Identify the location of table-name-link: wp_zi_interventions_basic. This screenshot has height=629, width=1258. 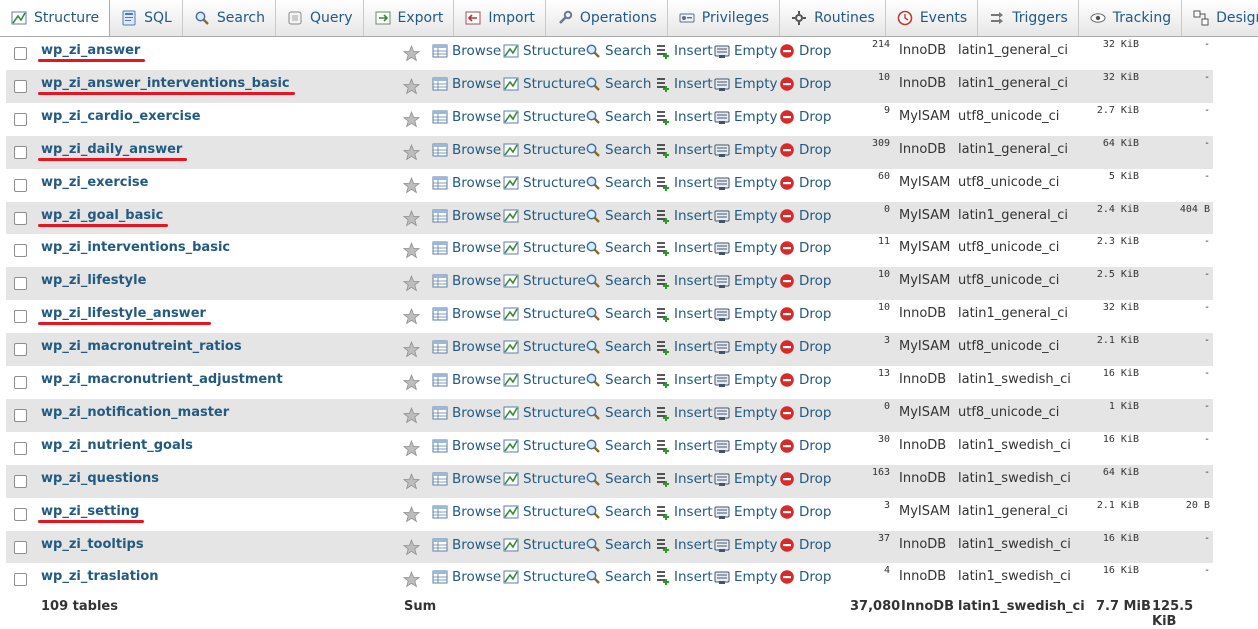
(135, 247).